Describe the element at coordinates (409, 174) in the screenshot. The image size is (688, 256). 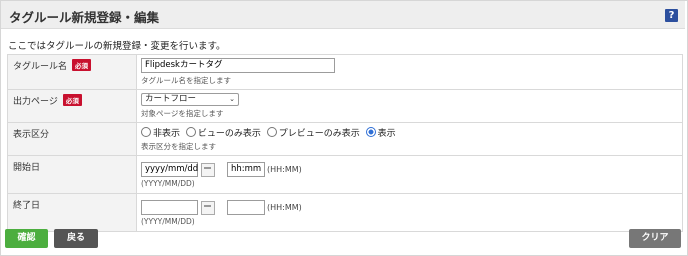
I see `value-cell: yyyy/mm/dd hh:mm (HH:MM) (YYYY/MM/DD)` at that location.